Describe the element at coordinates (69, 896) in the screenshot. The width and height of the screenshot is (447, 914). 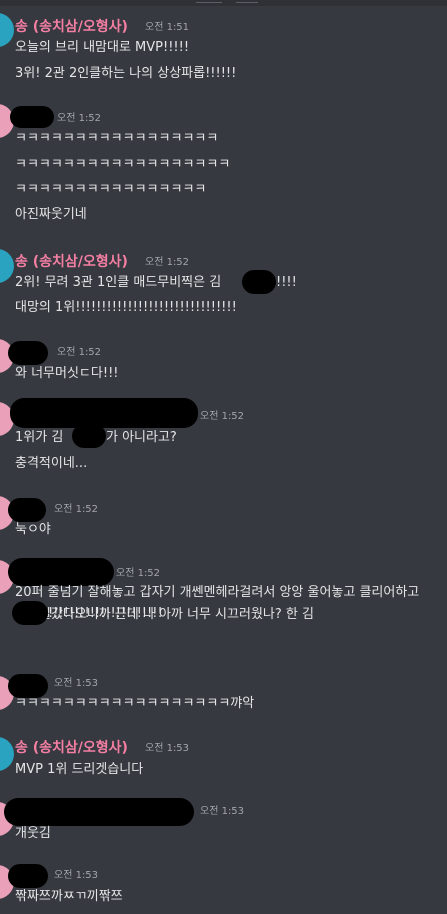
I see `message-text: 짞짜쯔까ㅉㄲ끼짞쯔` at that location.